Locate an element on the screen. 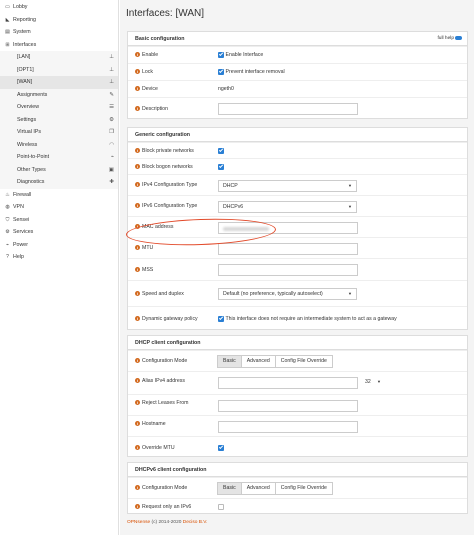  sidebar-item-wireless: Wireless ◠ is located at coordinates (59, 144).